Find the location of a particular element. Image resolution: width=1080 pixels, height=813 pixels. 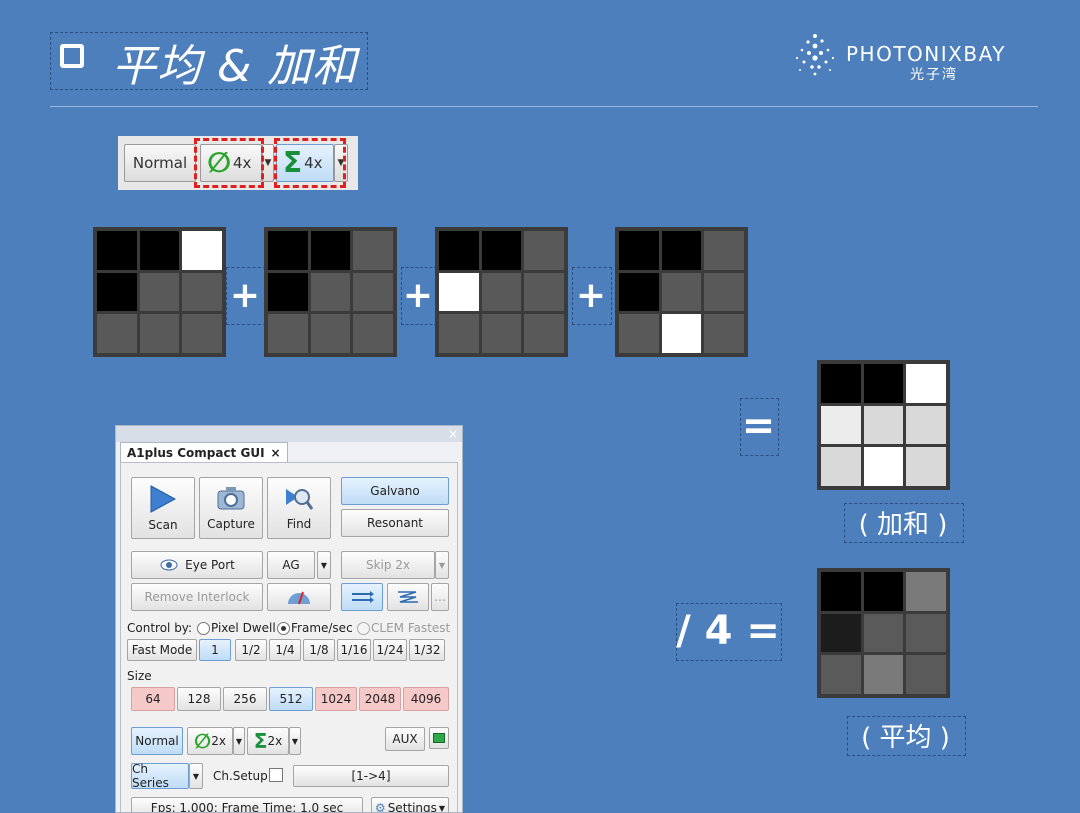

zigzag-scan-icon is located at coordinates (408, 597).